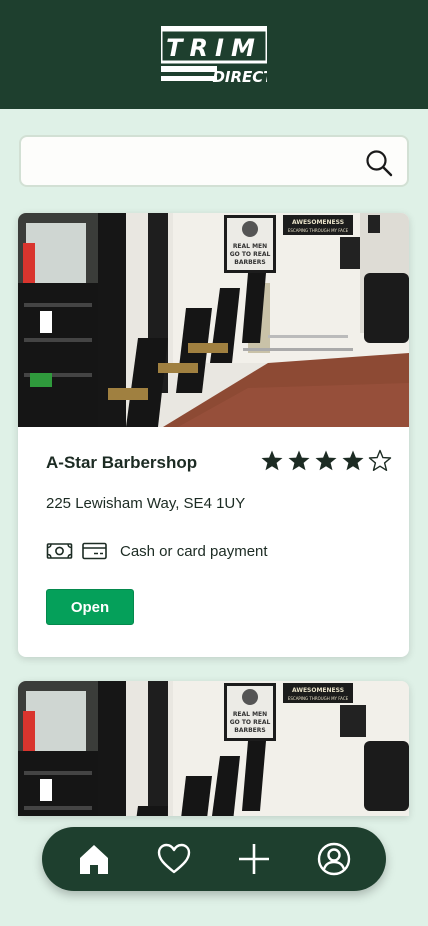 This screenshot has height=926, width=428. Describe the element at coordinates (94, 551) in the screenshot. I see `card-icon` at that location.